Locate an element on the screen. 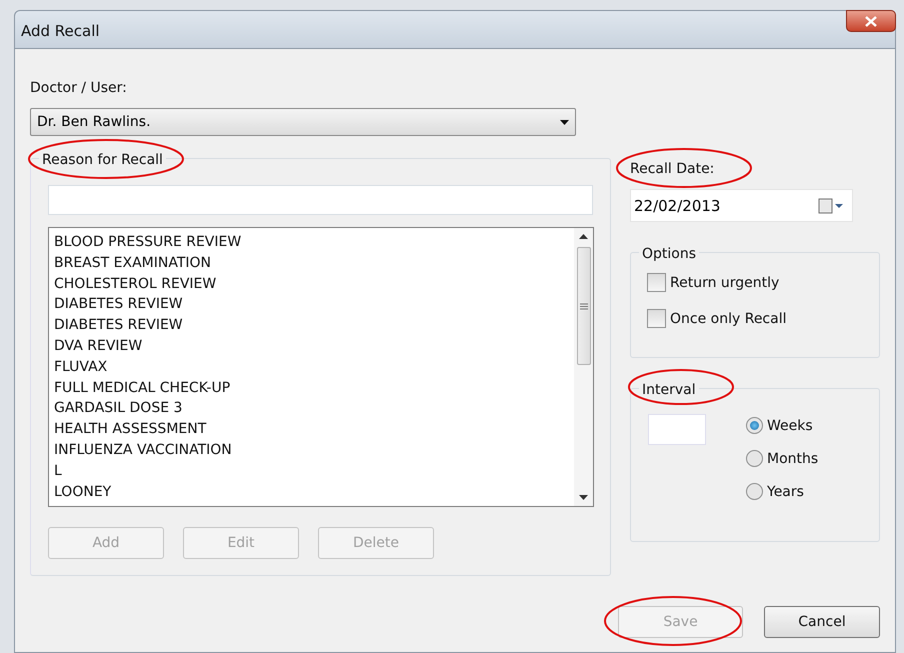  grip-icon is located at coordinates (584, 306).